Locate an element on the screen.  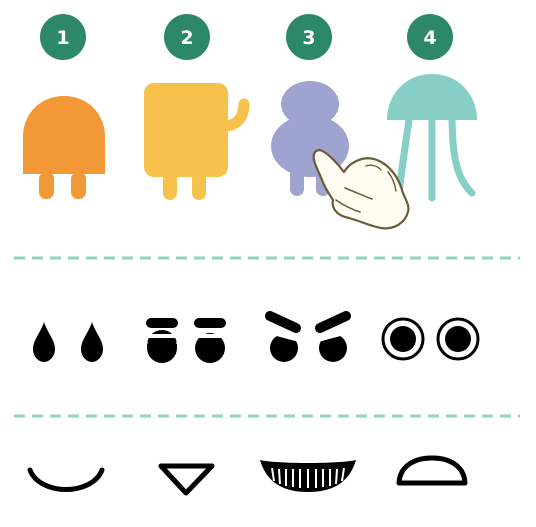
number-badge-4-label: 4 is located at coordinates (429, 38).